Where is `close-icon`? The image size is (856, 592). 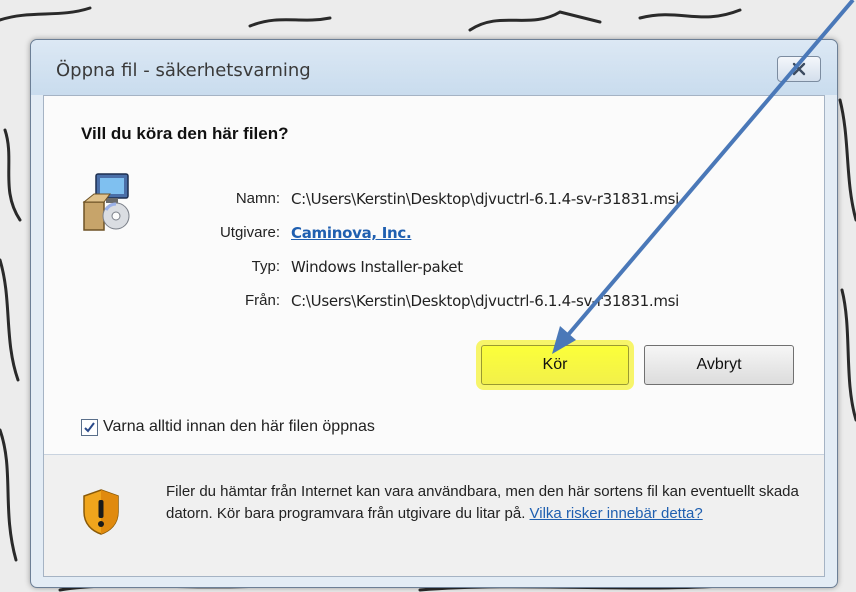
close-icon is located at coordinates (799, 69).